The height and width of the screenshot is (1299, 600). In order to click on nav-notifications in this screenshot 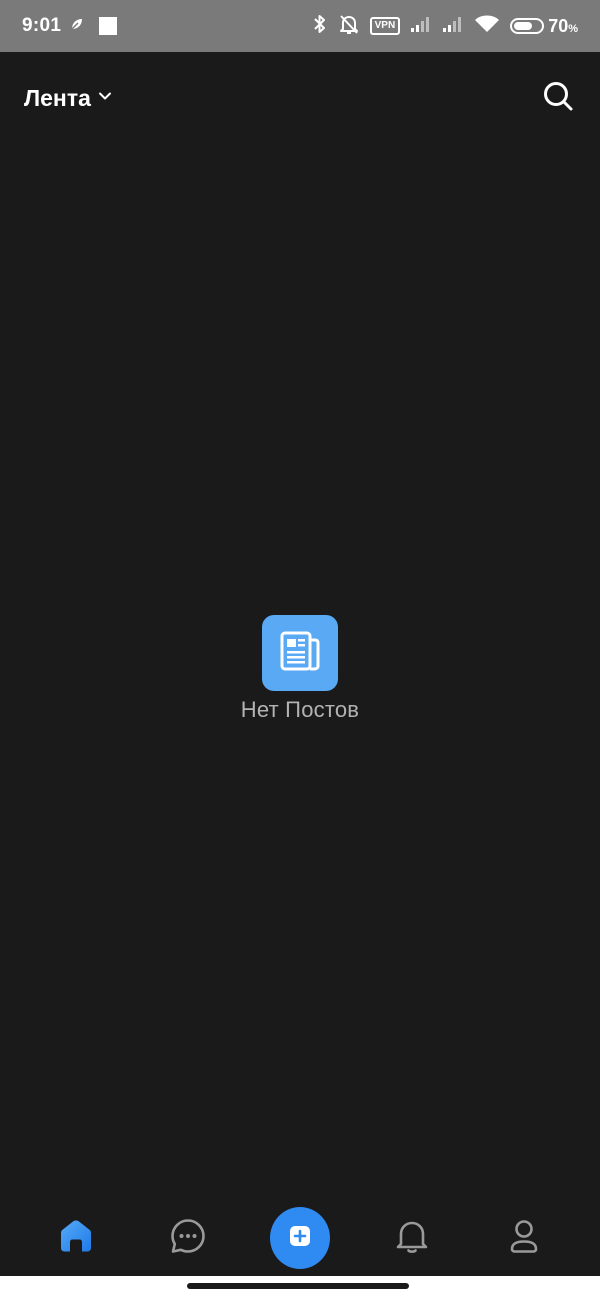, I will do `click(412, 1238)`.